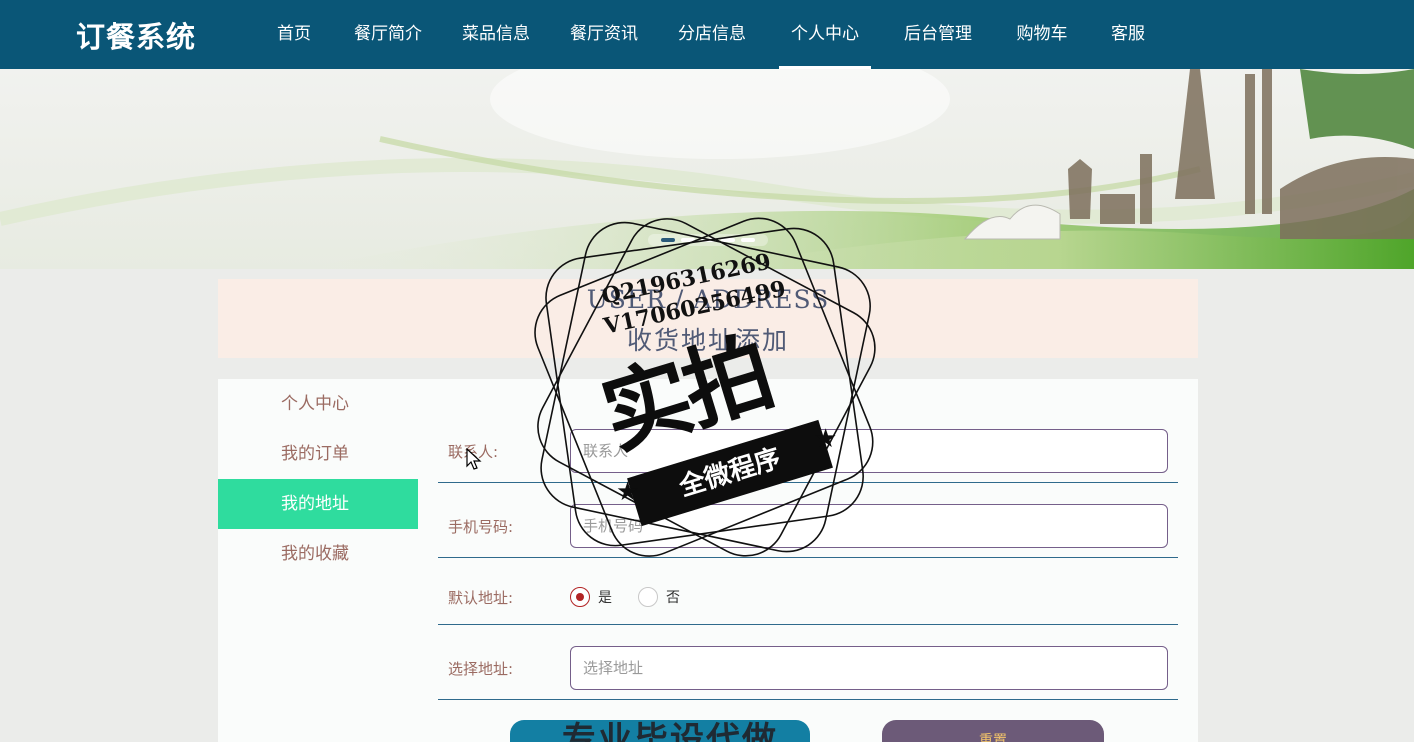 Image resolution: width=1414 pixels, height=742 pixels. I want to click on form-row-default-address: 默认地址: 是 否, so click(808, 588).